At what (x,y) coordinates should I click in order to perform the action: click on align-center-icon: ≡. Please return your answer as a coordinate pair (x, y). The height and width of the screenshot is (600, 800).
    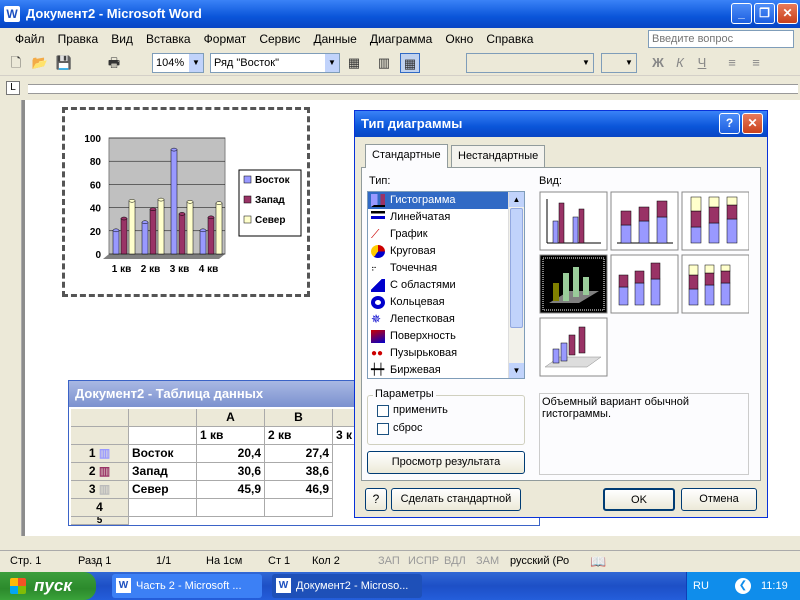
    Looking at the image, I should click on (756, 63).